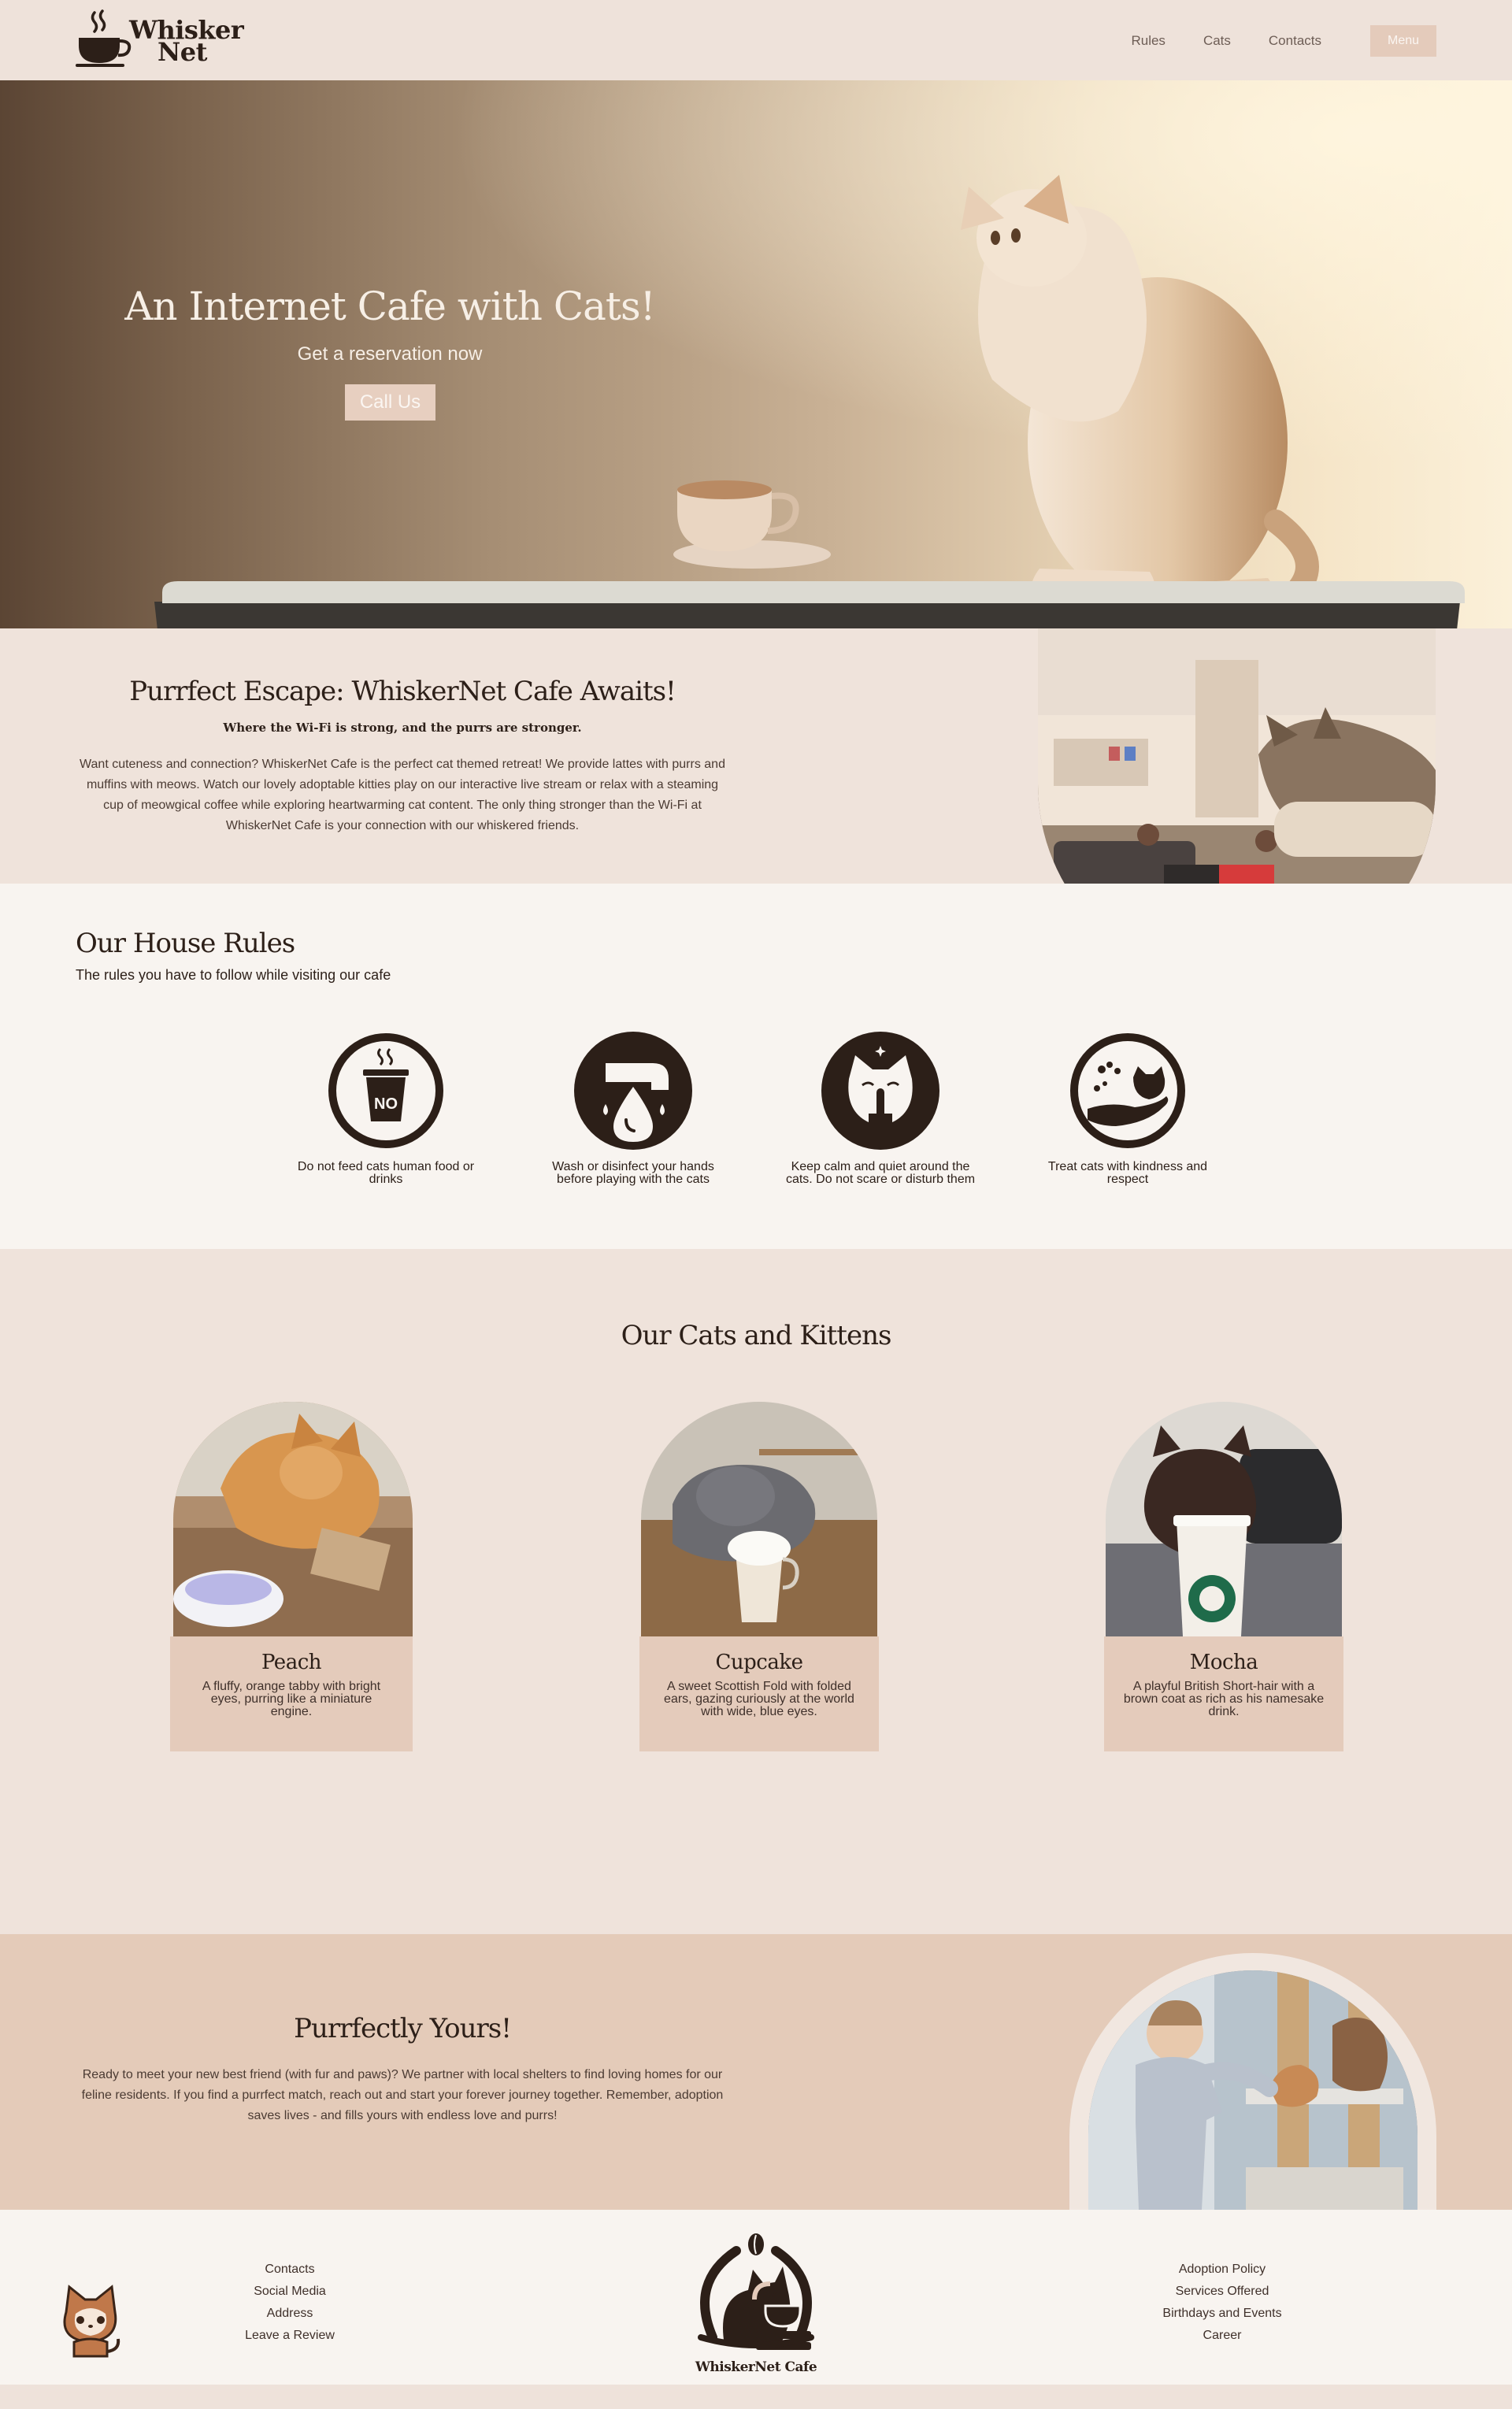 This screenshot has height=2409, width=1512. What do you see at coordinates (1148, 41) in the screenshot?
I see `nav-link-rules: Rules` at bounding box center [1148, 41].